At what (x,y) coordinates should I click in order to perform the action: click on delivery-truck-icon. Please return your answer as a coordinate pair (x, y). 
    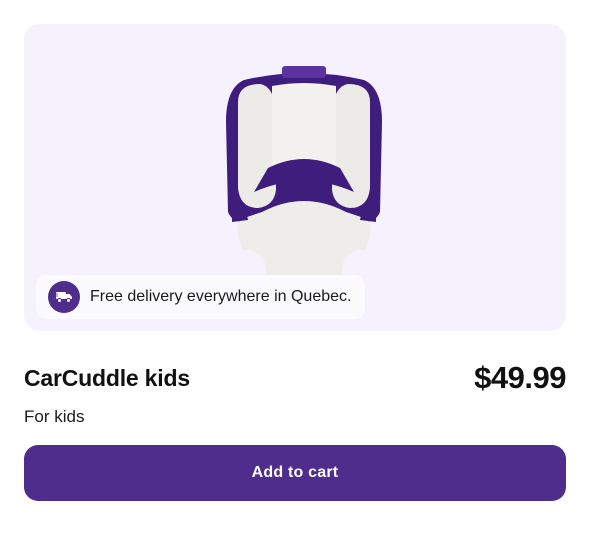
    Looking at the image, I should click on (64, 297).